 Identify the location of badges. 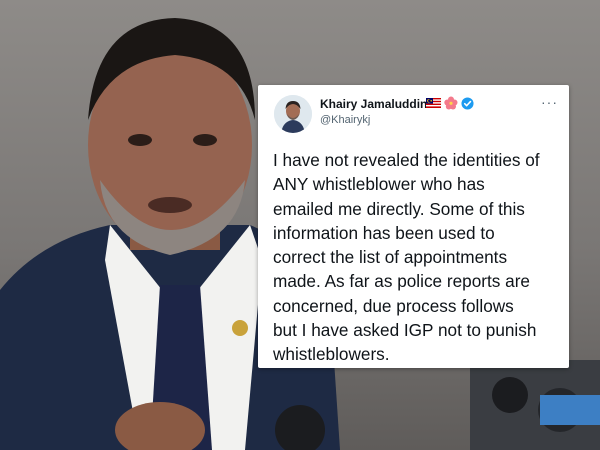
(450, 103).